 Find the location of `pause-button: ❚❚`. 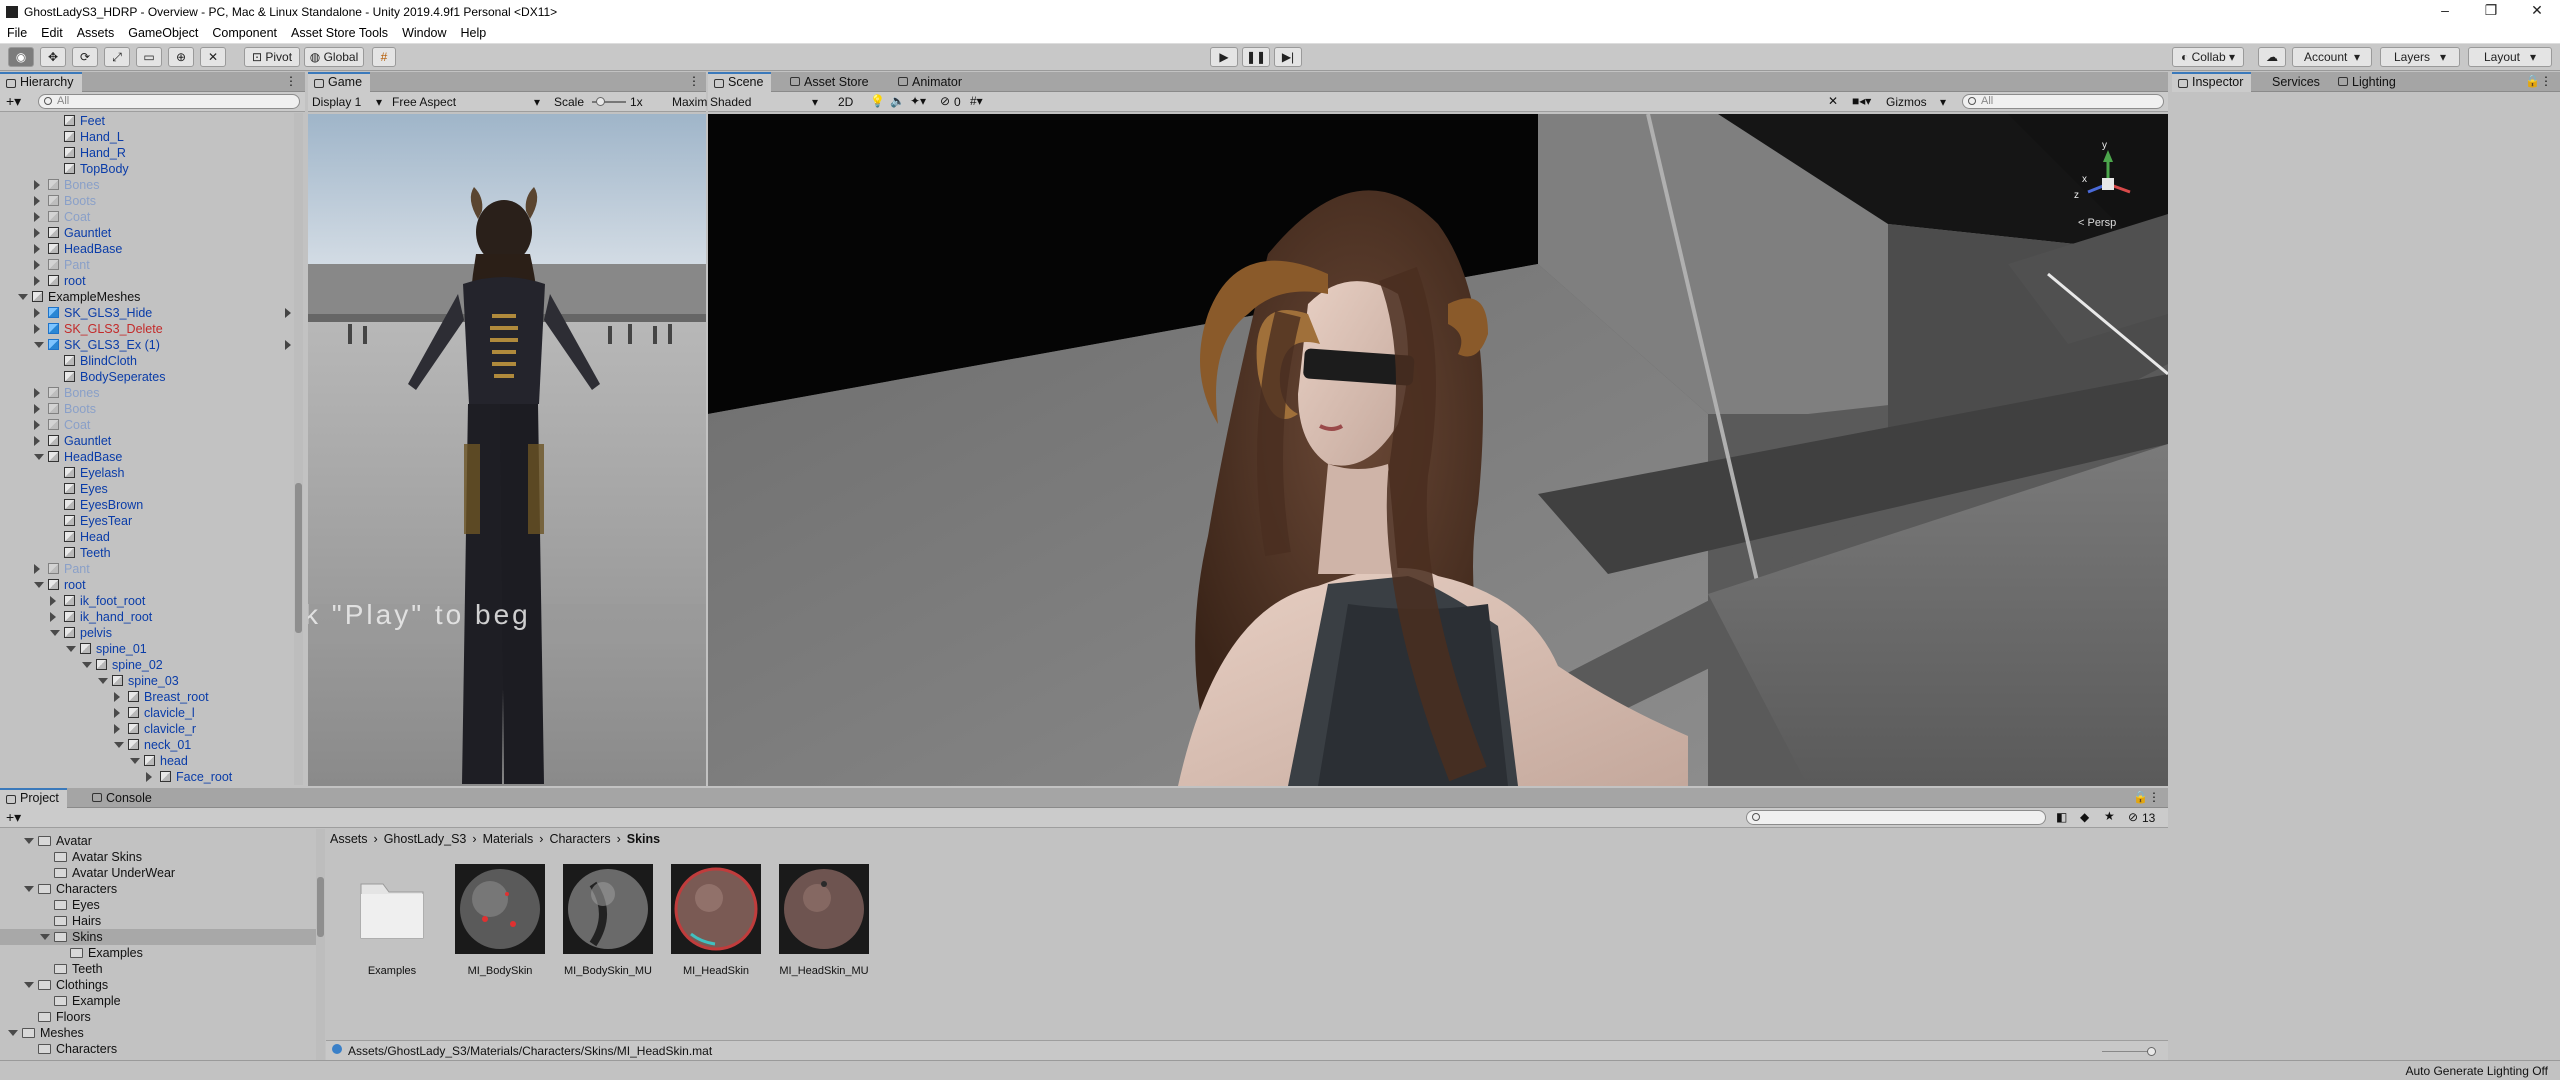

pause-button: ❚❚ is located at coordinates (1256, 57).